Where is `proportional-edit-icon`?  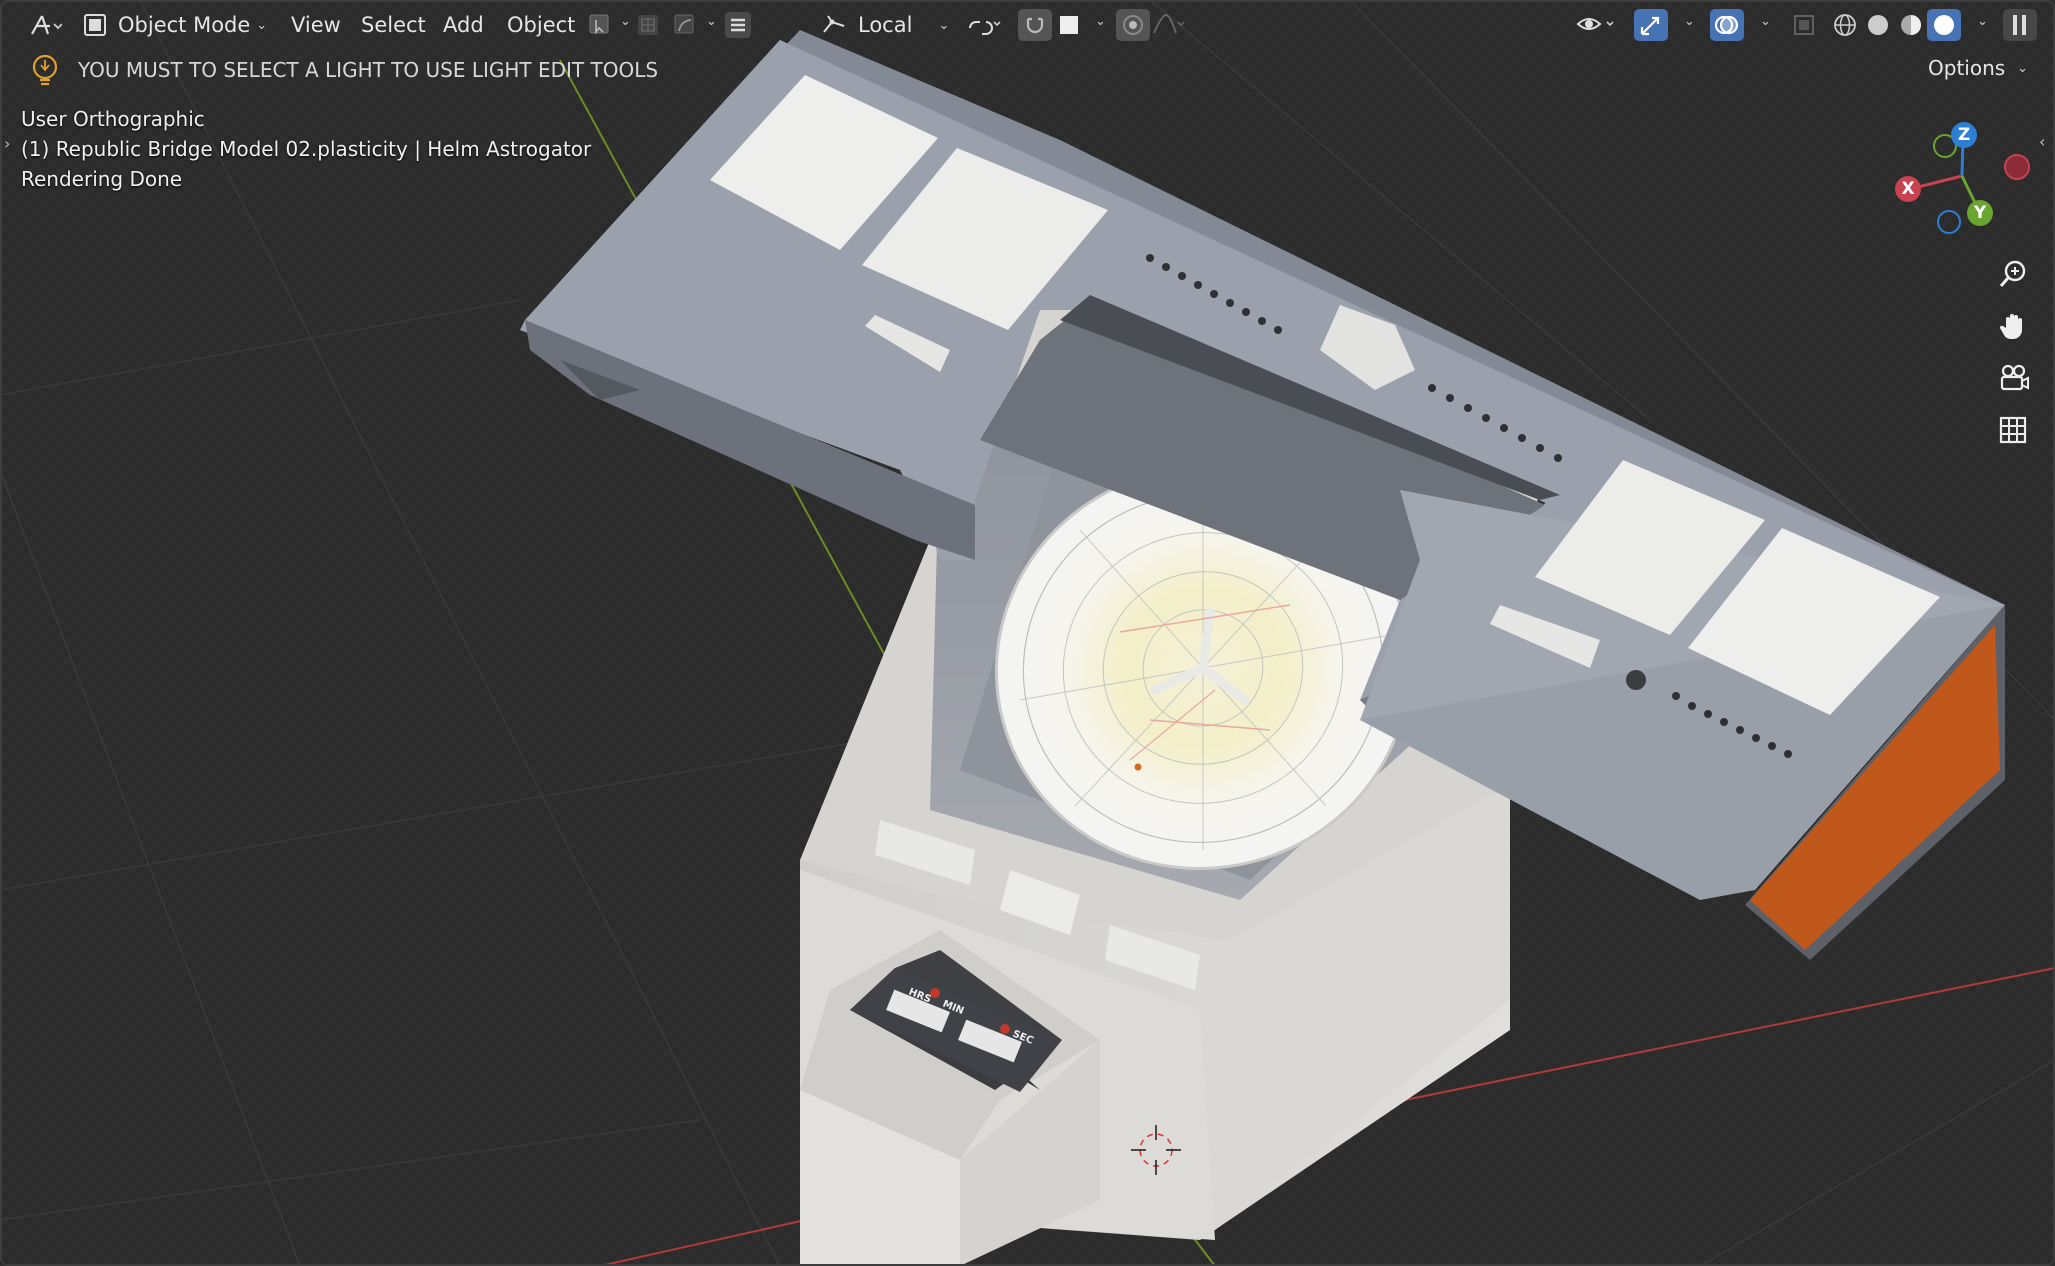 proportional-edit-icon is located at coordinates (1133, 25).